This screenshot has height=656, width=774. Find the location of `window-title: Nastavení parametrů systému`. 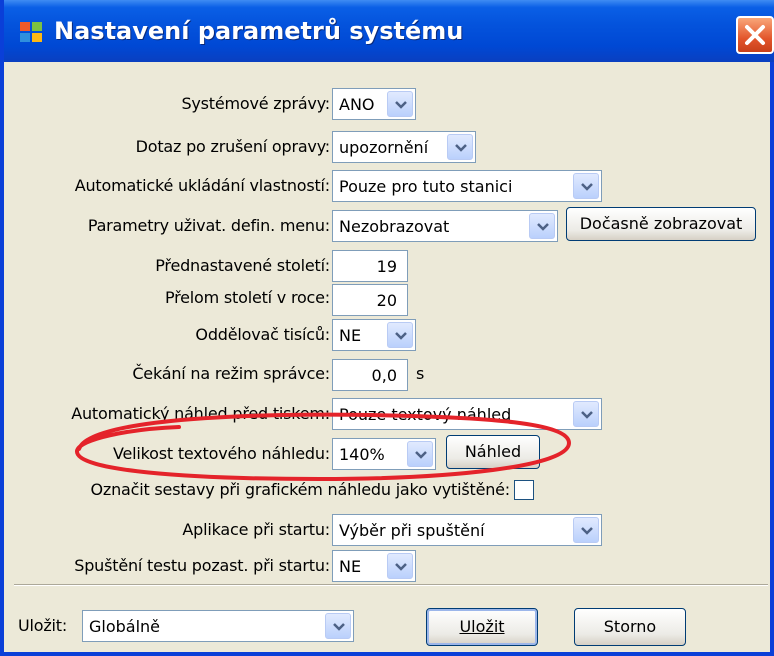

window-title: Nastavení parametrů systému is located at coordinates (259, 31).